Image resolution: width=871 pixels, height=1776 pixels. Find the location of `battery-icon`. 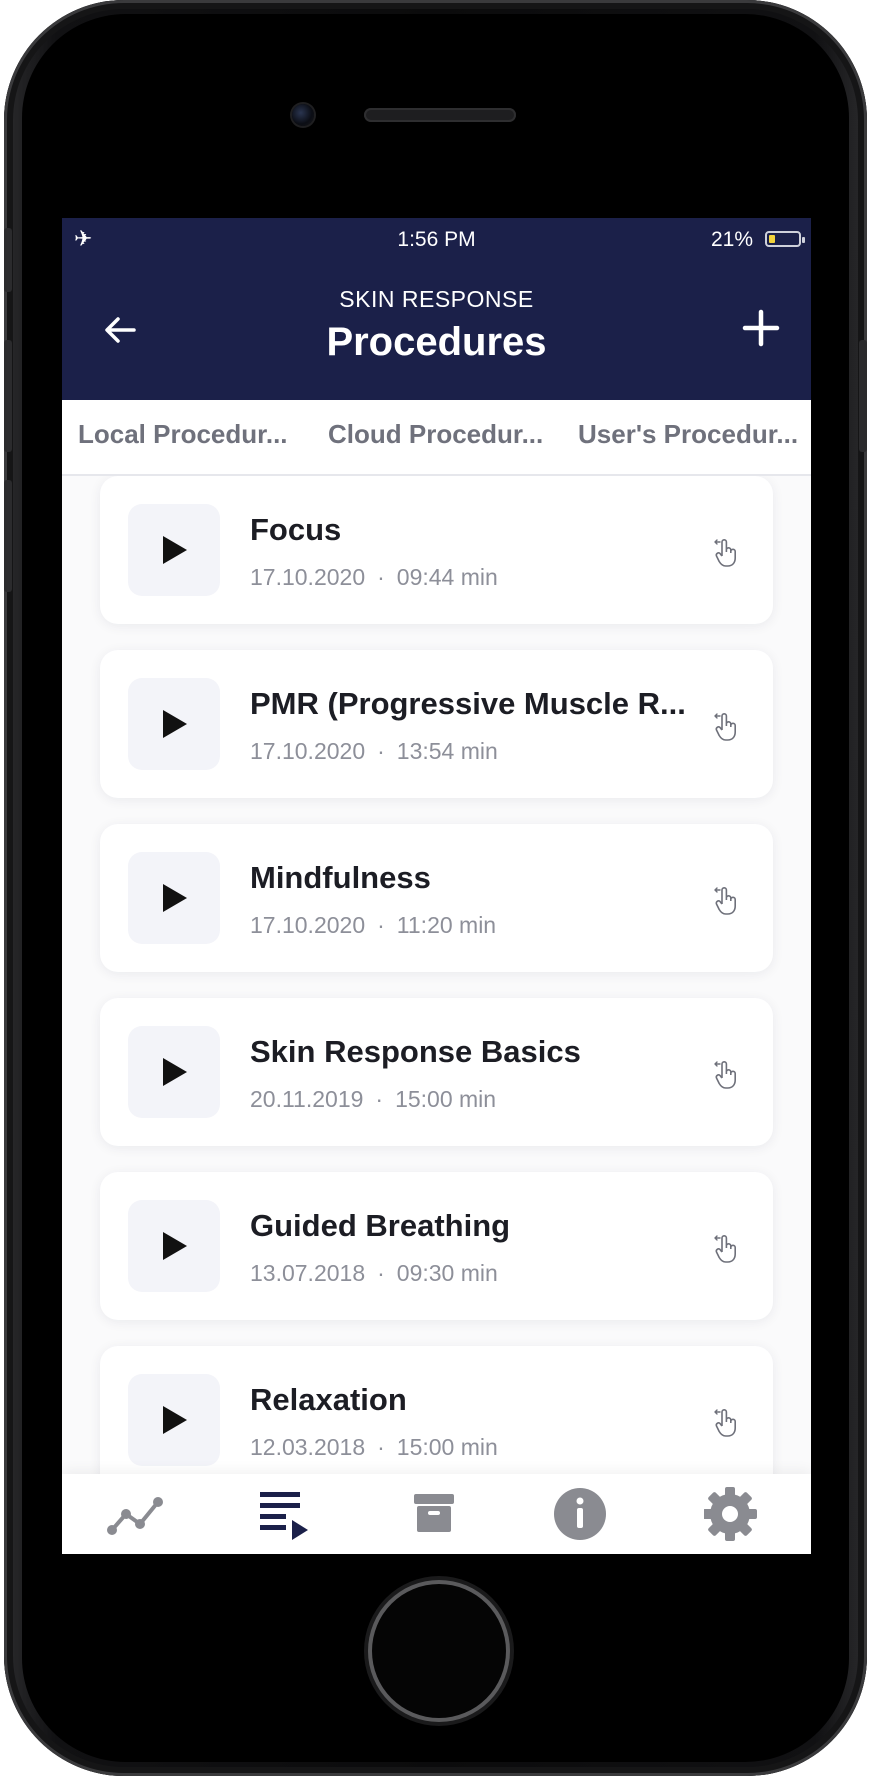

battery-icon is located at coordinates (785, 239).